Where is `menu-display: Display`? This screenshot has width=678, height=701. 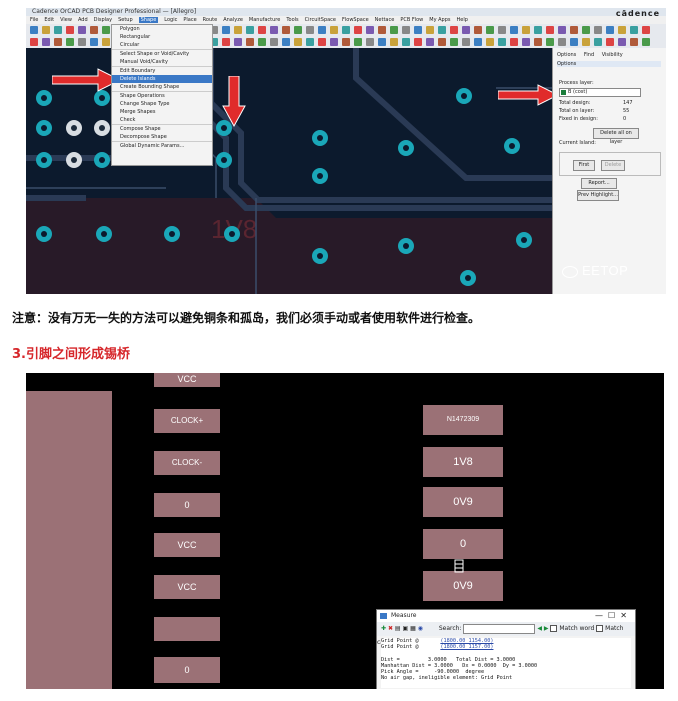 menu-display: Display is located at coordinates (103, 20).